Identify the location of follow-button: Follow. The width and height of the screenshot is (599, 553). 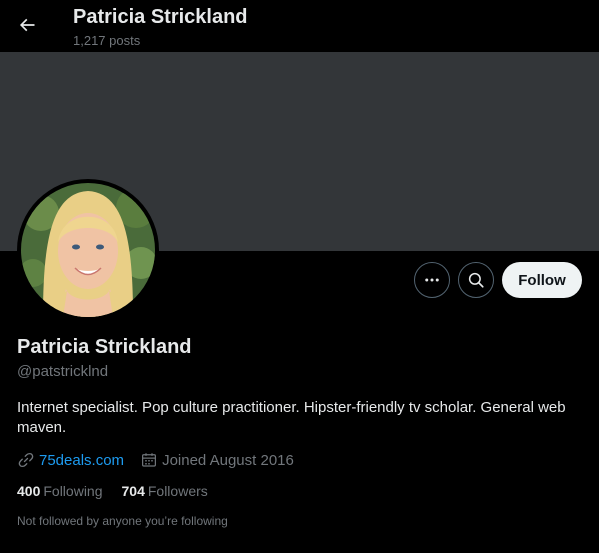
(542, 280).